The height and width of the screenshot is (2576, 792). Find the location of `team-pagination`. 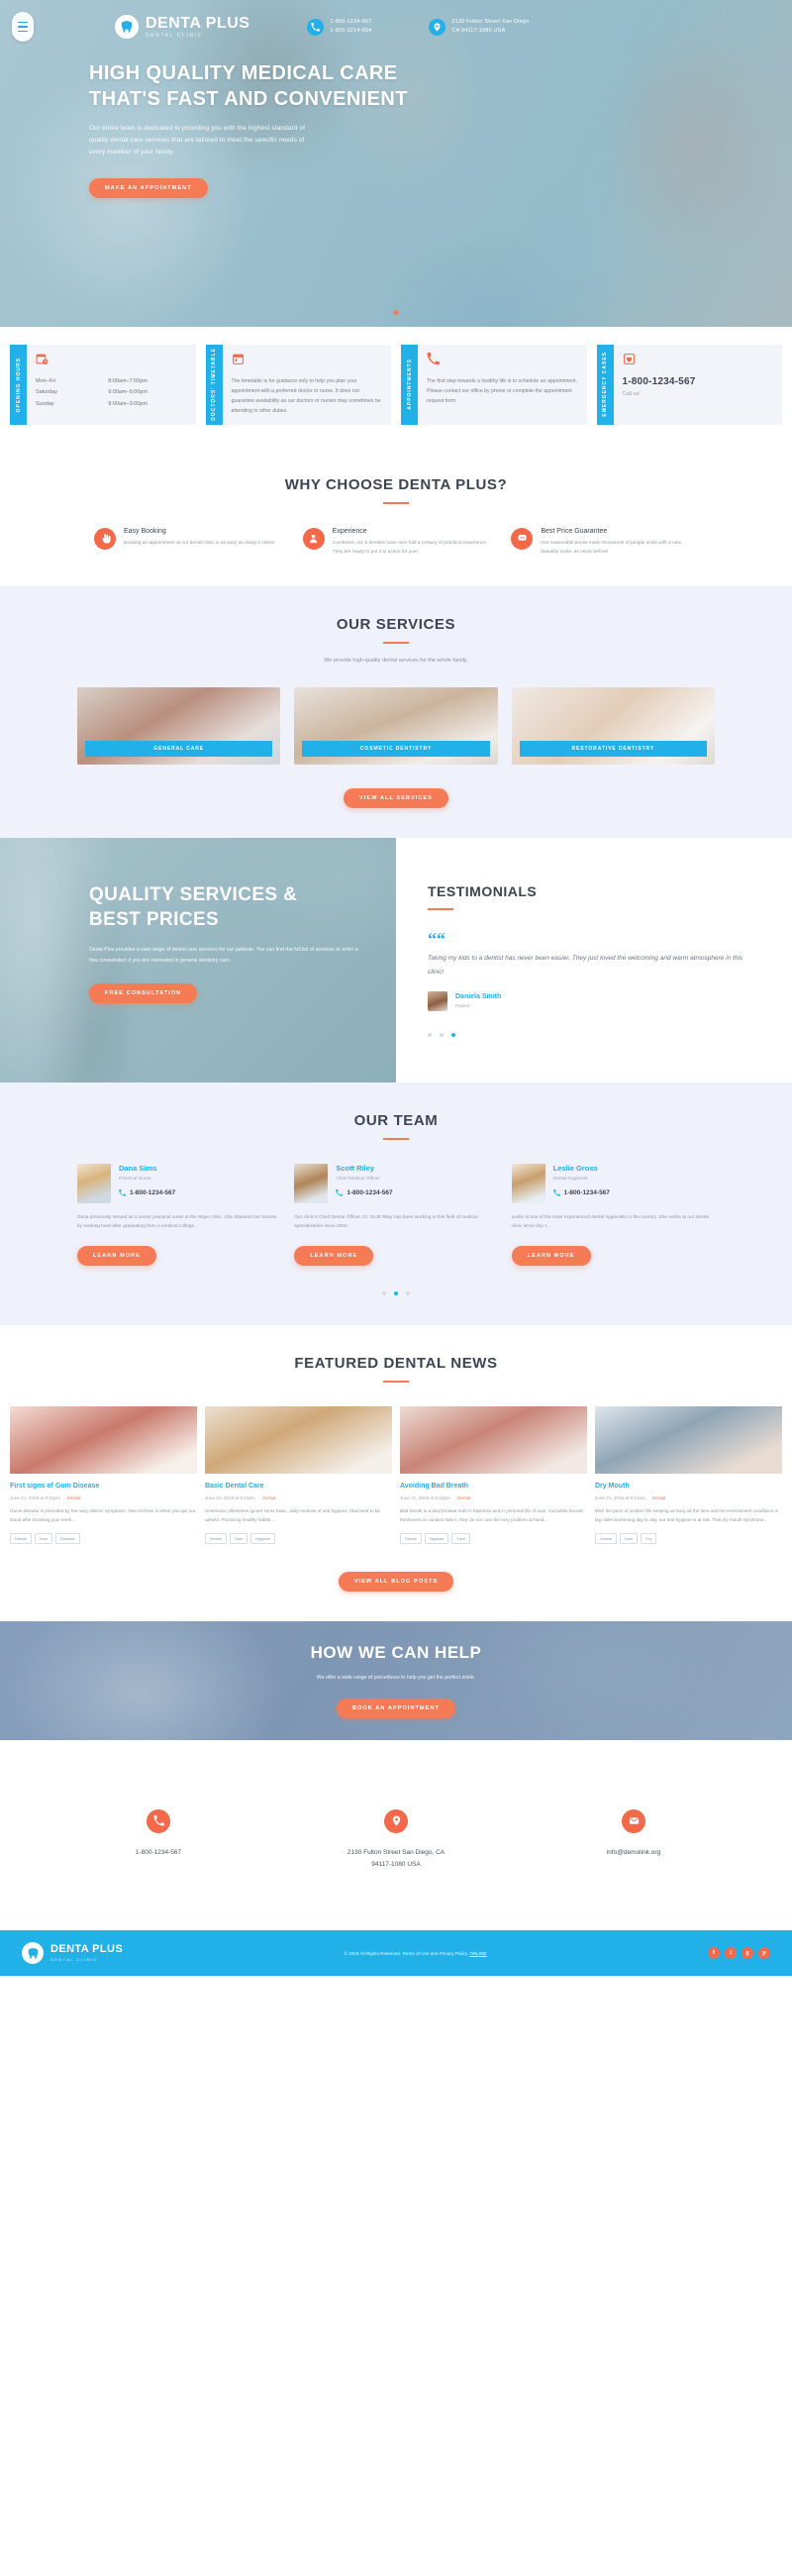

team-pagination is located at coordinates (396, 1292).